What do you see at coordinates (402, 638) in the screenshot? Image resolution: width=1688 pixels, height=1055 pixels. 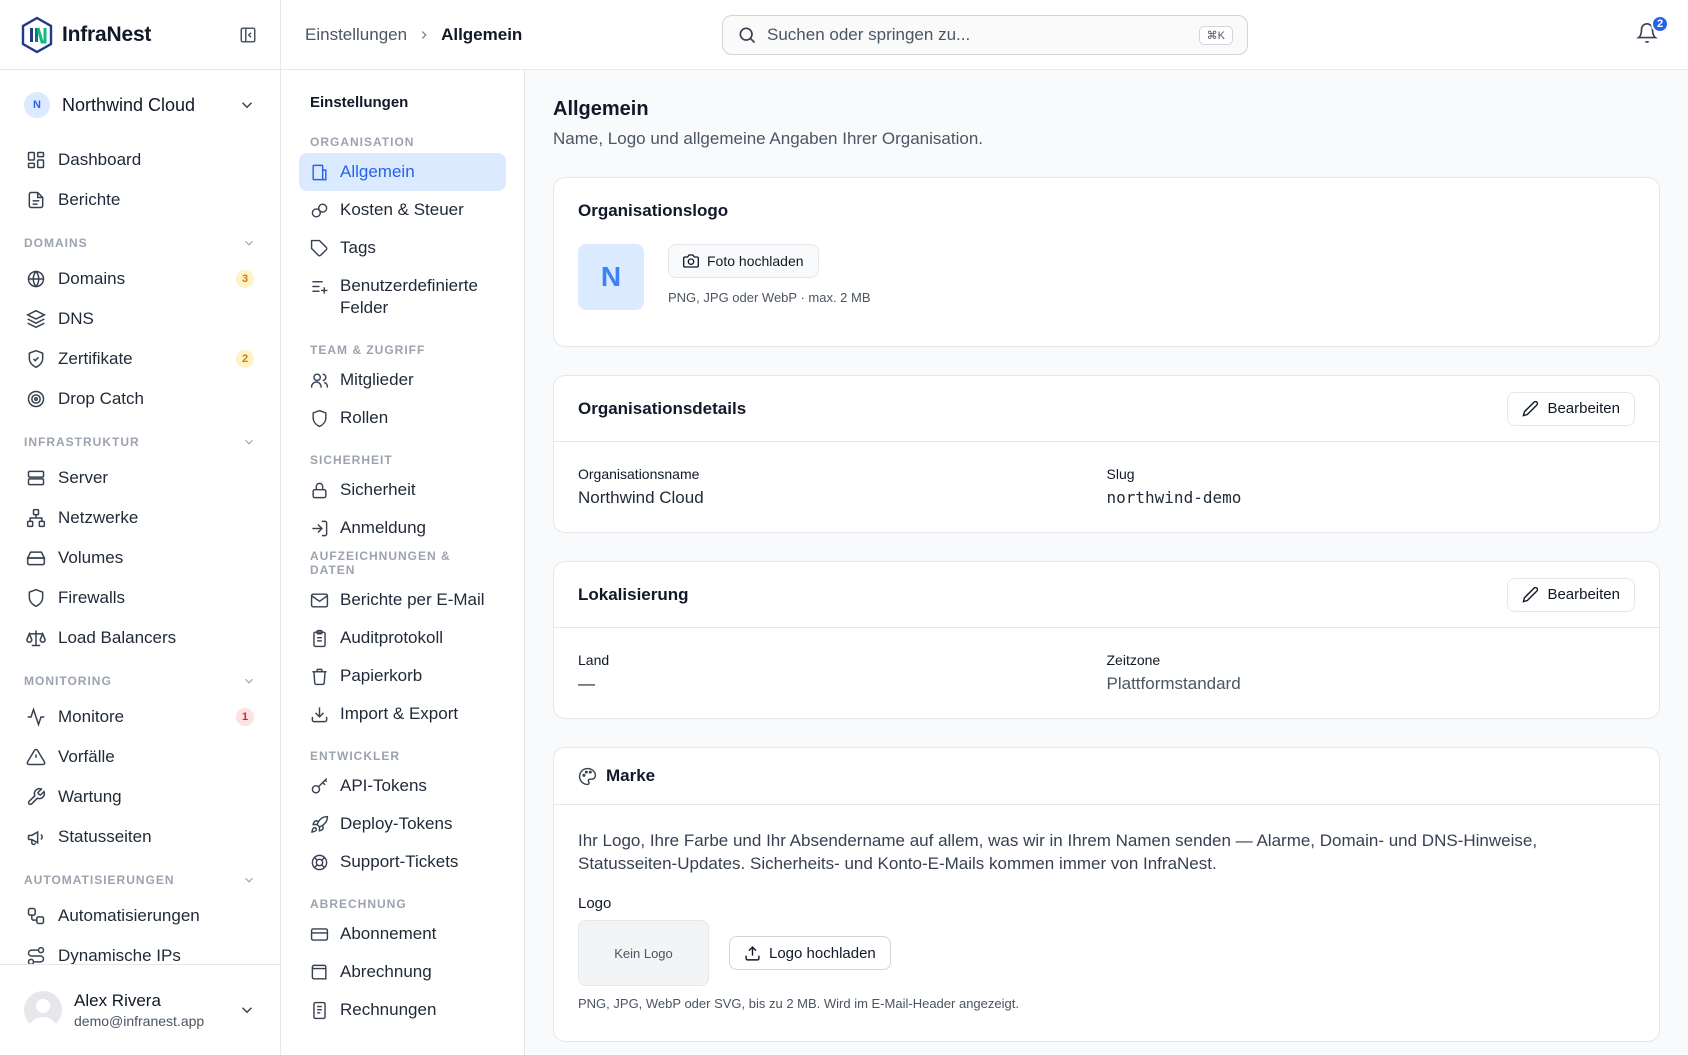 I see `settings-item-auditprotokoll: Auditprotokoll` at bounding box center [402, 638].